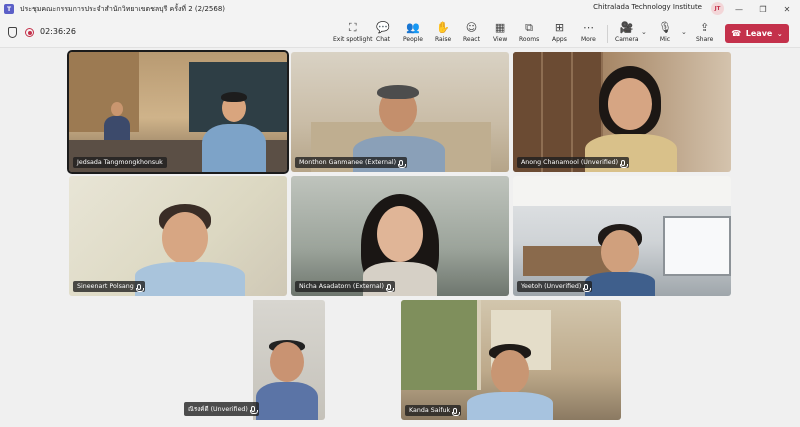 Image resolution: width=800 pixels, height=427 pixels. What do you see at coordinates (555, 286) in the screenshot?
I see `participant-name-label: Yeetoh (Unverified)` at bounding box center [555, 286].